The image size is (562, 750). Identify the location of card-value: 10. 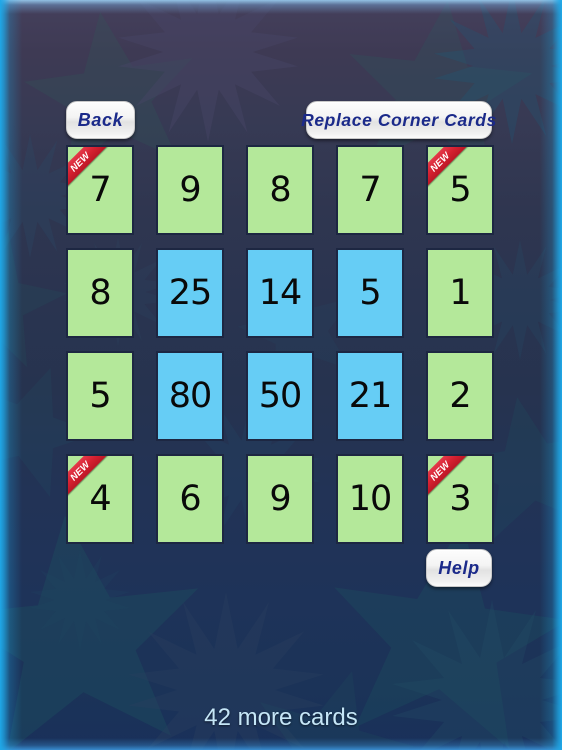
(370, 498).